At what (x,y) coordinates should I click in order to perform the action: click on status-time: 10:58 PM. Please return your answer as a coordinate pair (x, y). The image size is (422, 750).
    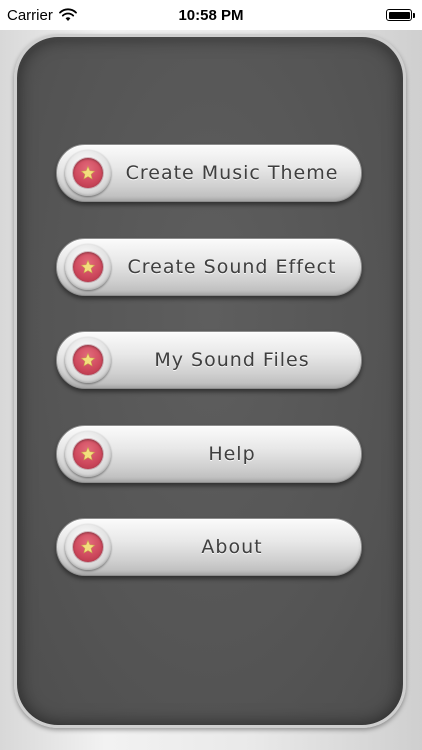
    Looking at the image, I should click on (211, 15).